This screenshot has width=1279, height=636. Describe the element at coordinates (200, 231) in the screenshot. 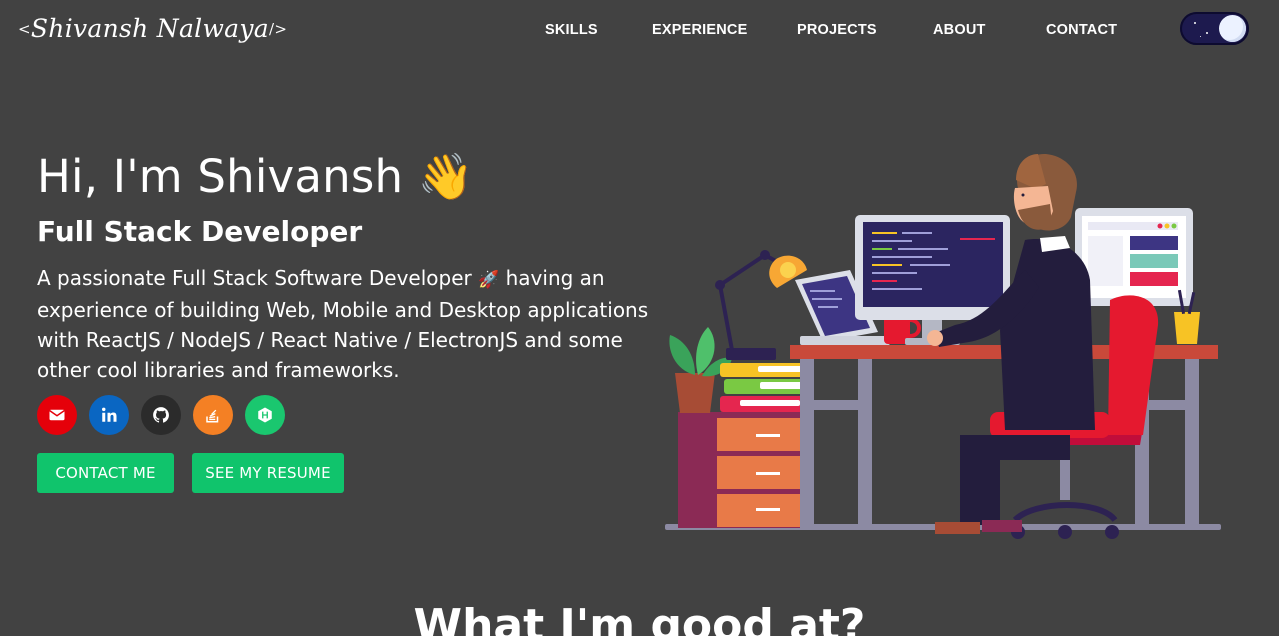

I see `hero-subtitle: Full Stack Developer` at that location.